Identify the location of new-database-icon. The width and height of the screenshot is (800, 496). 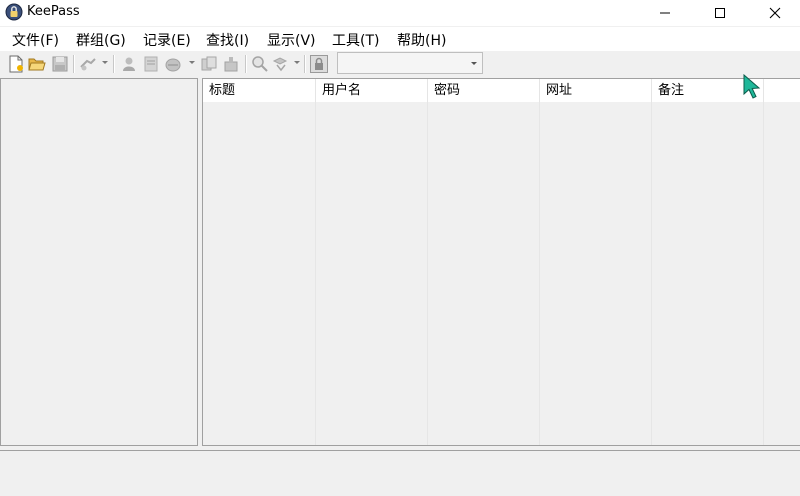
(16, 64).